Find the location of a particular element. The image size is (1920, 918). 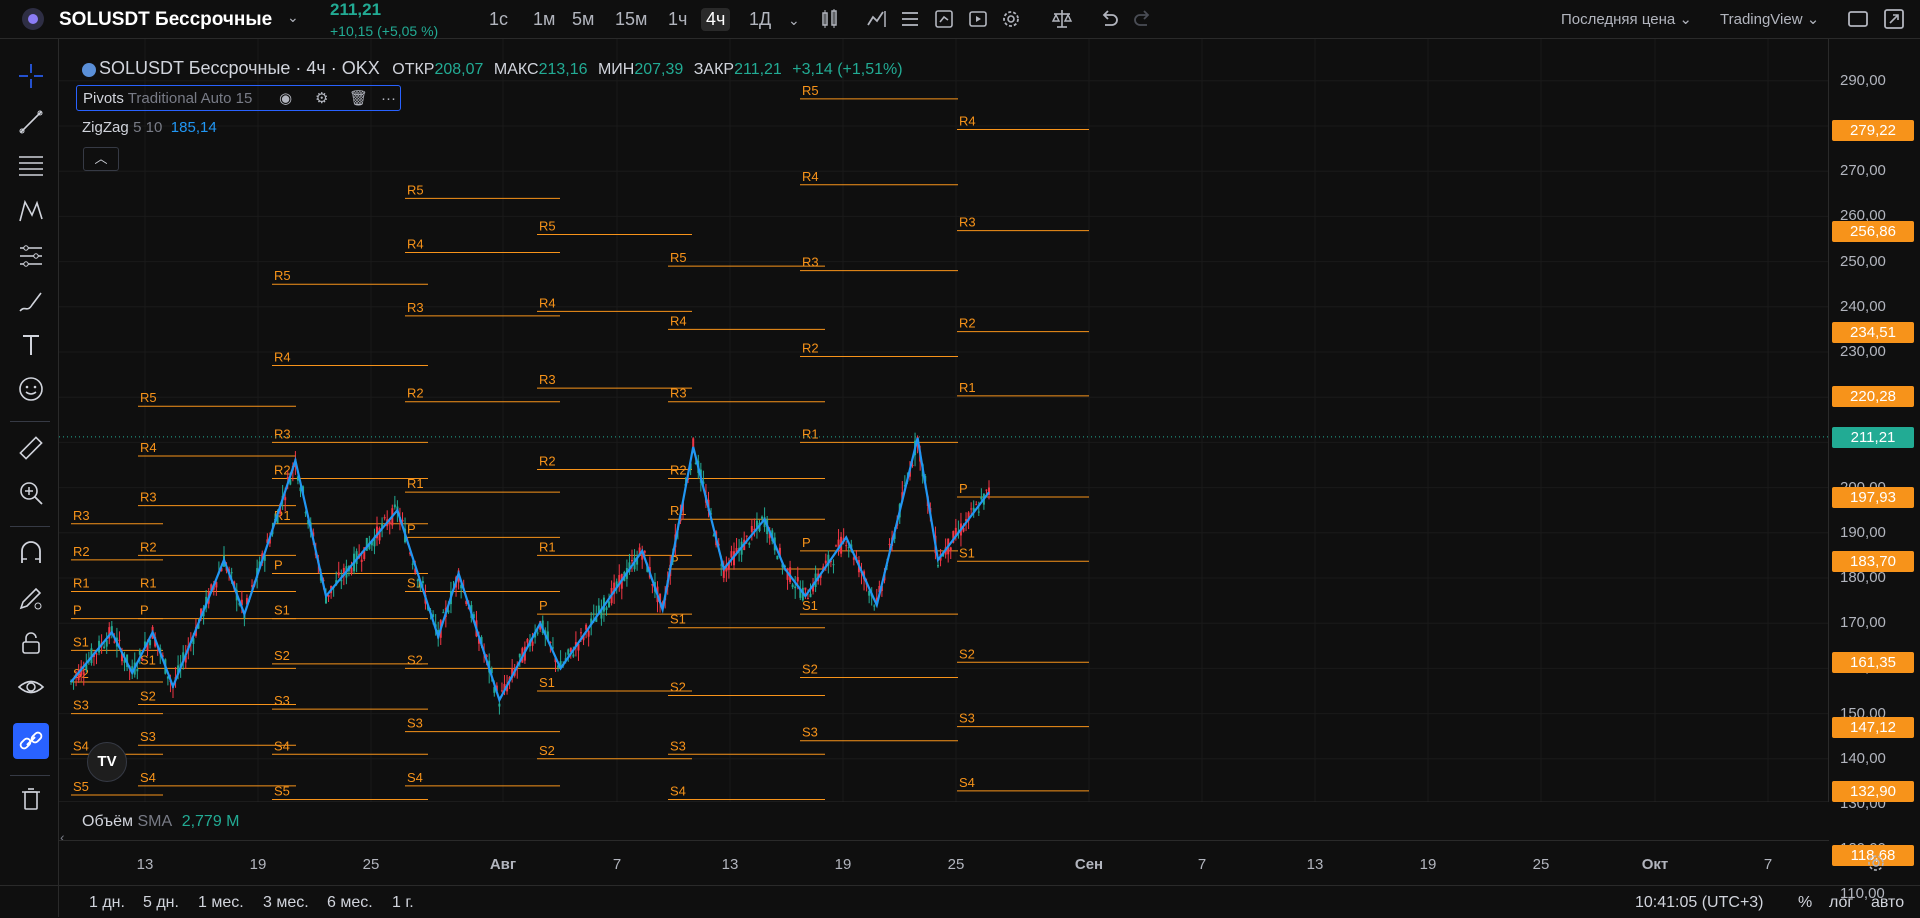

compare-icon is located at coordinates (1062, 19).